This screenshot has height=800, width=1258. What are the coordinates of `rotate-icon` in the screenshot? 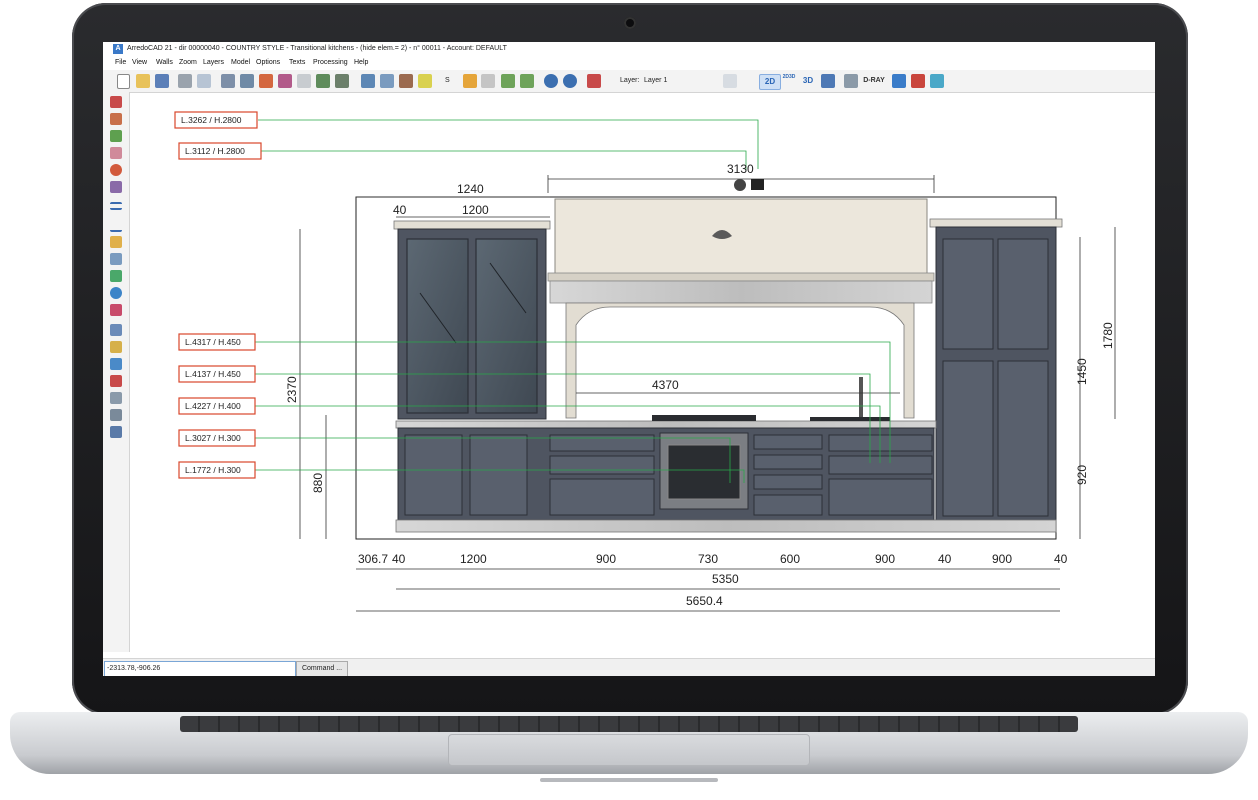 It's located at (116, 136).